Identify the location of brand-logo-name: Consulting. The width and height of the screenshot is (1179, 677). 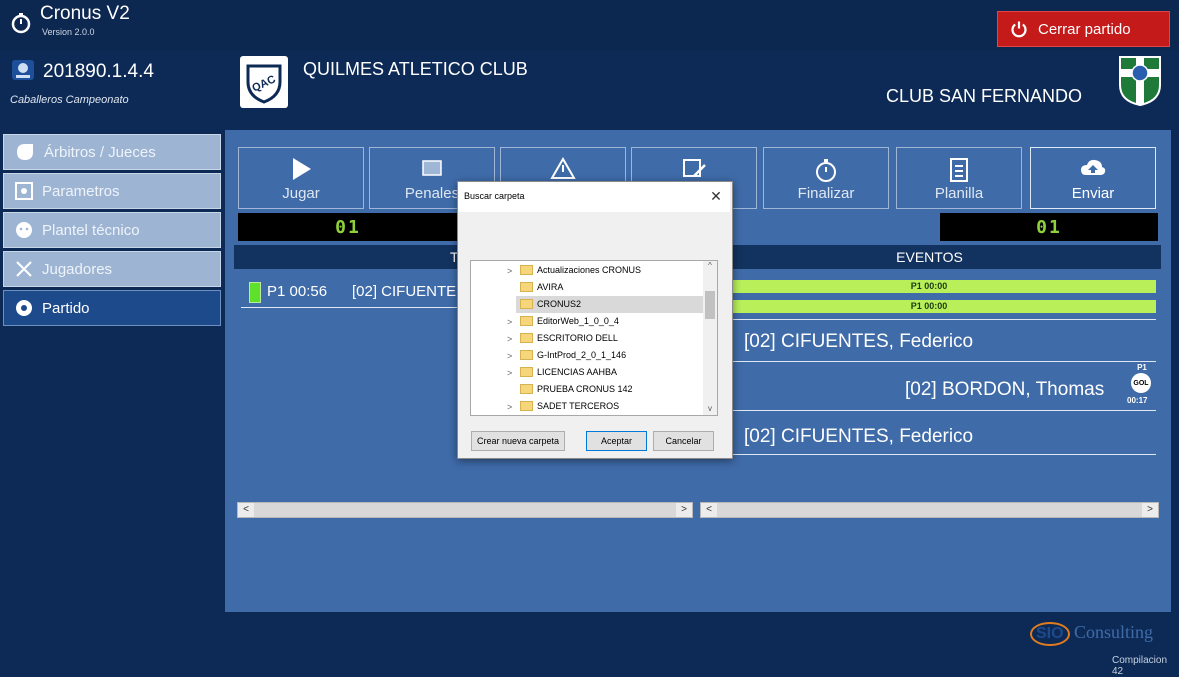
(1114, 632).